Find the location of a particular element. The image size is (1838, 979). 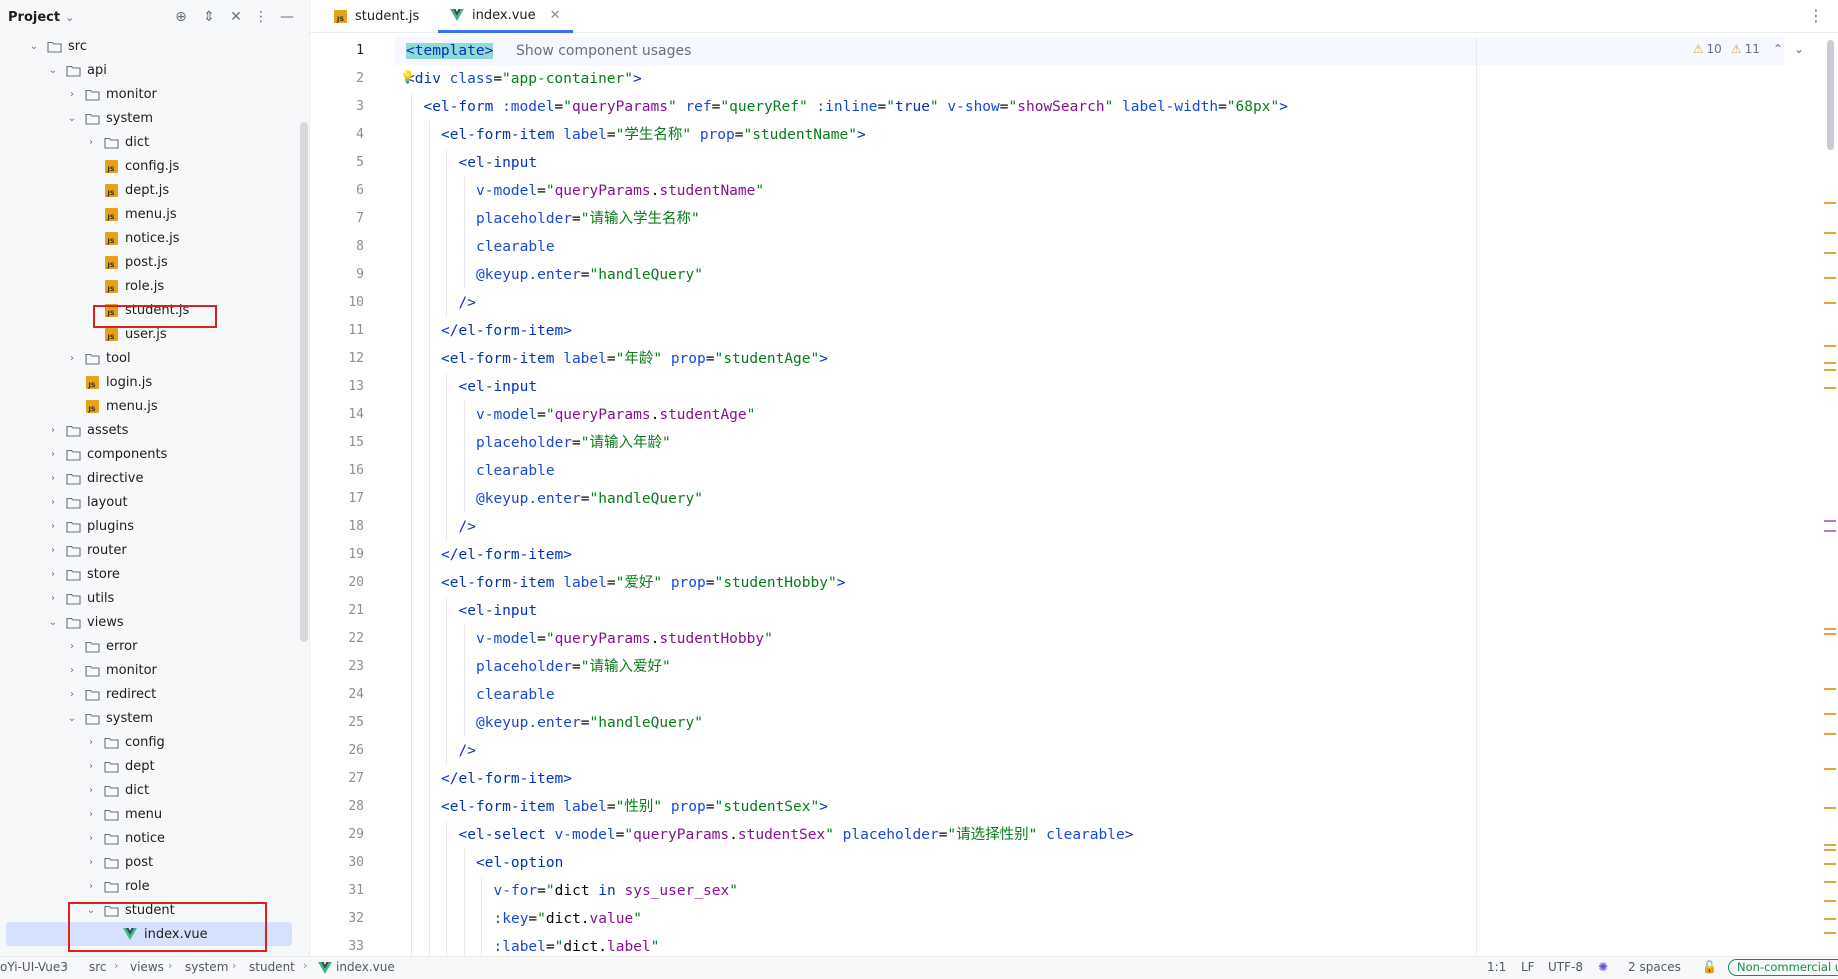

code-line: <el-option is located at coordinates (1089, 863).